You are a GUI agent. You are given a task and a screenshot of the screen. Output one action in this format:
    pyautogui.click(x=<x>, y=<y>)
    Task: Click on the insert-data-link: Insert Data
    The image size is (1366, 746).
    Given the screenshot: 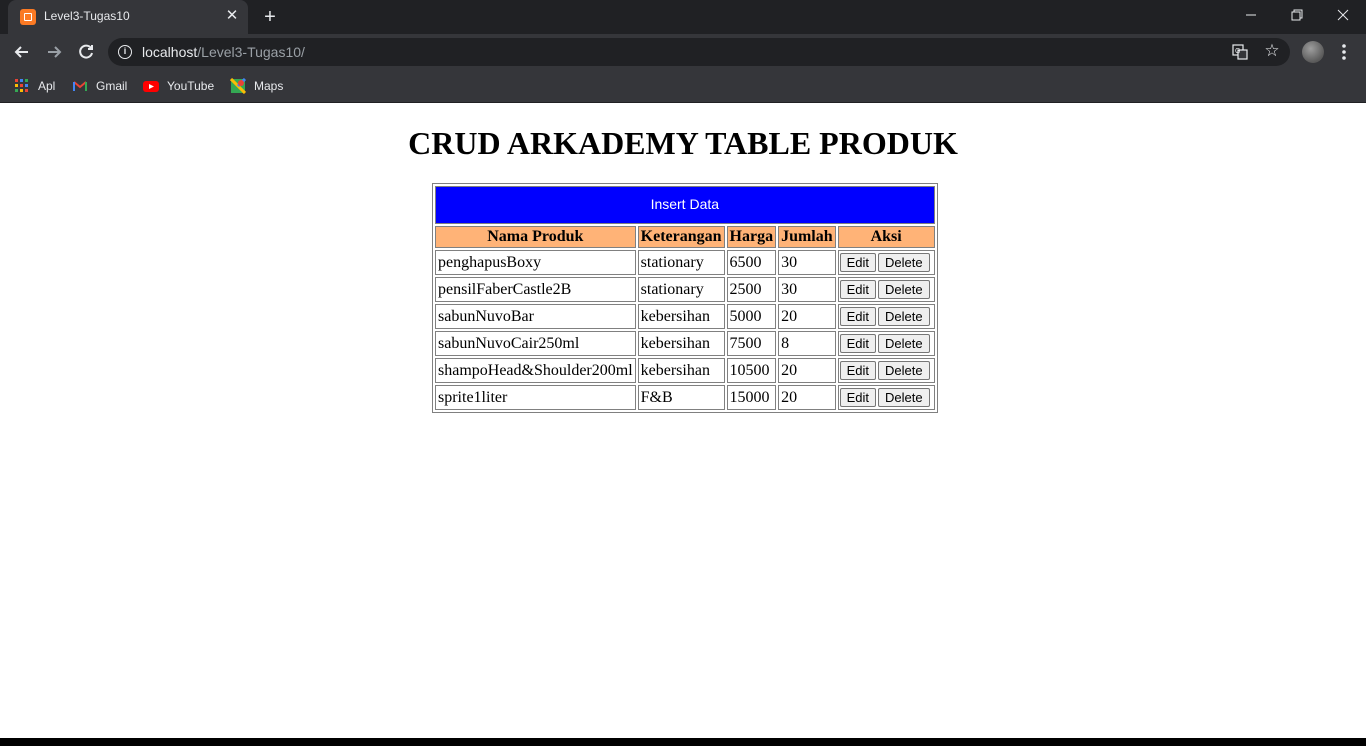 What is the action you would take?
    pyautogui.click(x=685, y=204)
    